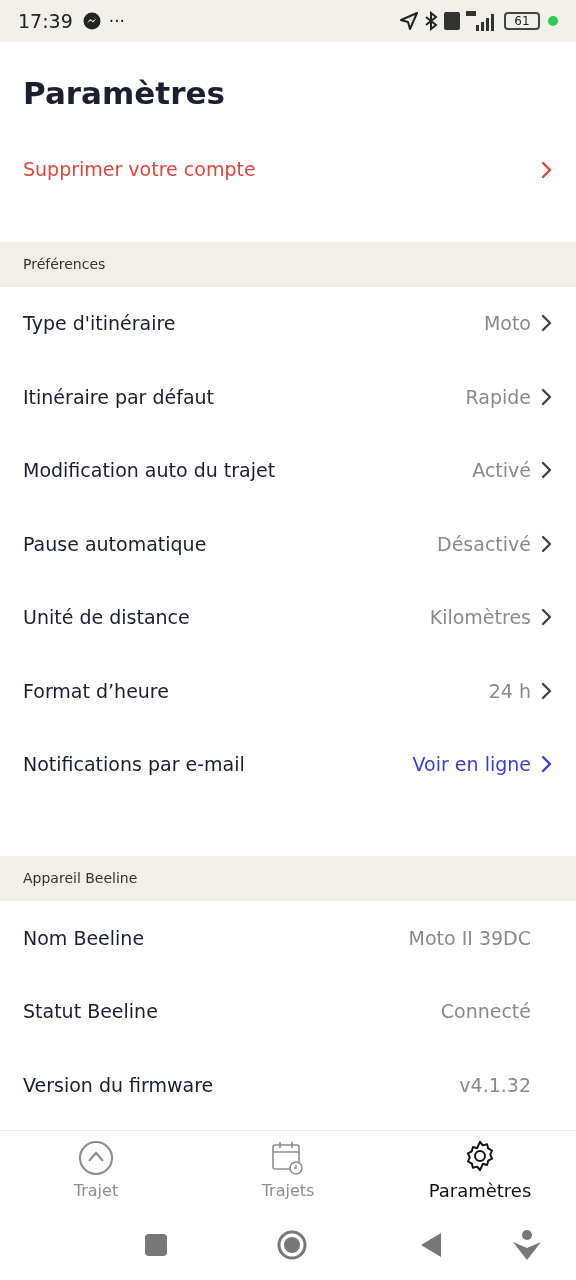  Describe the element at coordinates (91, 21) in the screenshot. I see `messenger-icon` at that location.